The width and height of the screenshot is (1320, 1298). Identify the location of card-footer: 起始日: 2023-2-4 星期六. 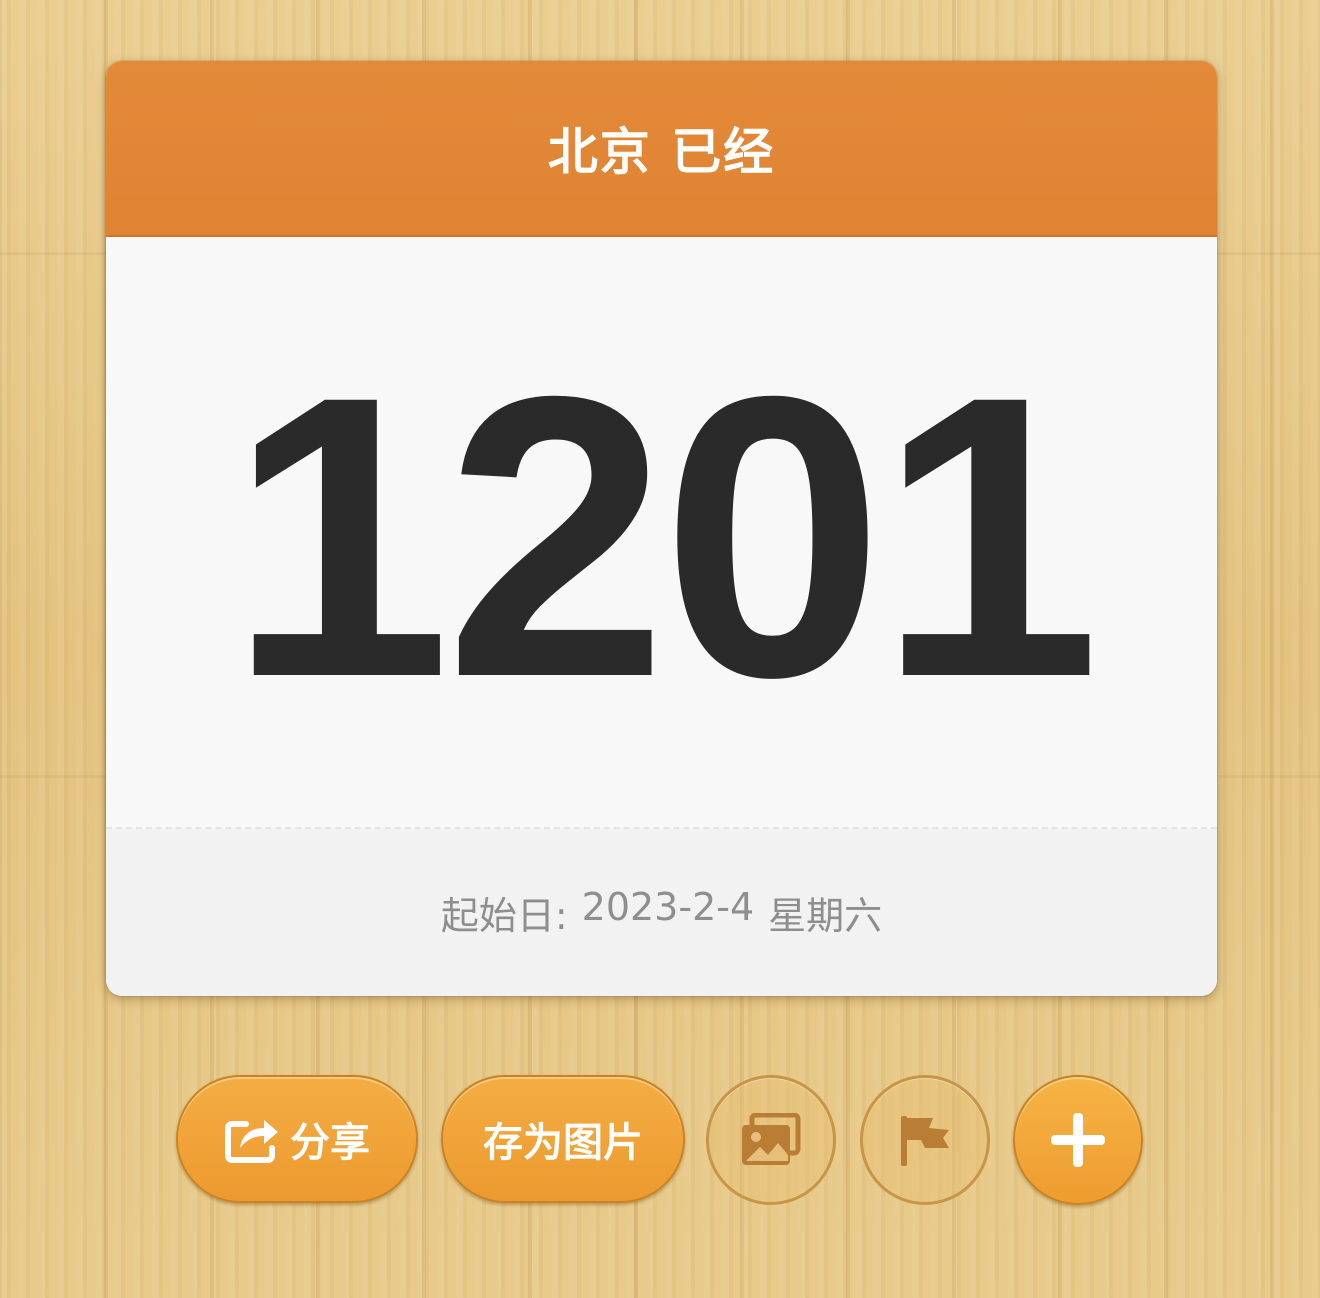
(661, 912).